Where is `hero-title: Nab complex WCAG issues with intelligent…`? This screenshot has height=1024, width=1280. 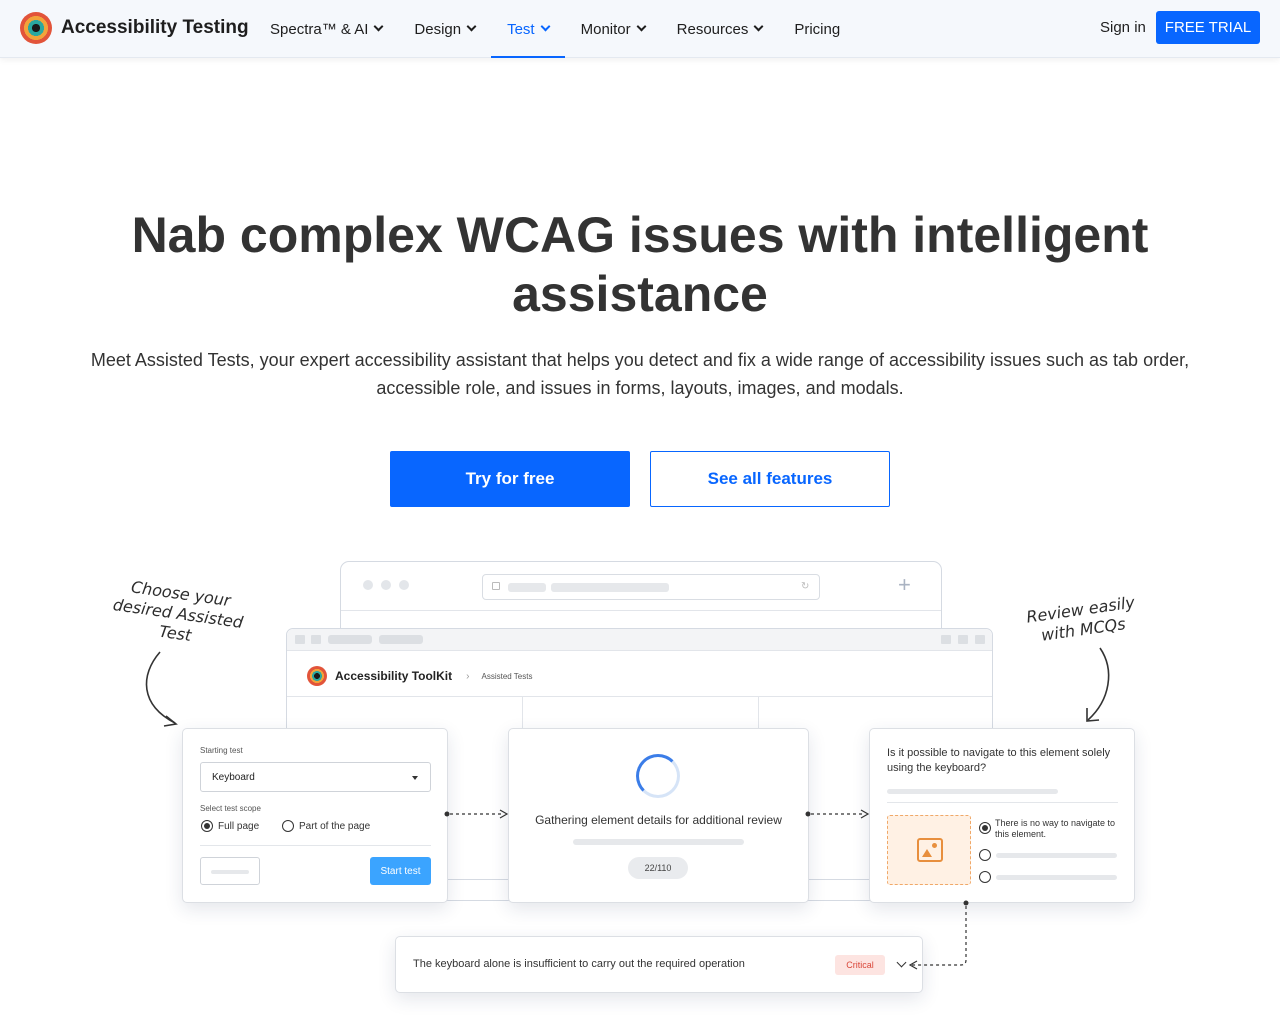 hero-title: Nab complex WCAG issues with intelligent… is located at coordinates (640, 264).